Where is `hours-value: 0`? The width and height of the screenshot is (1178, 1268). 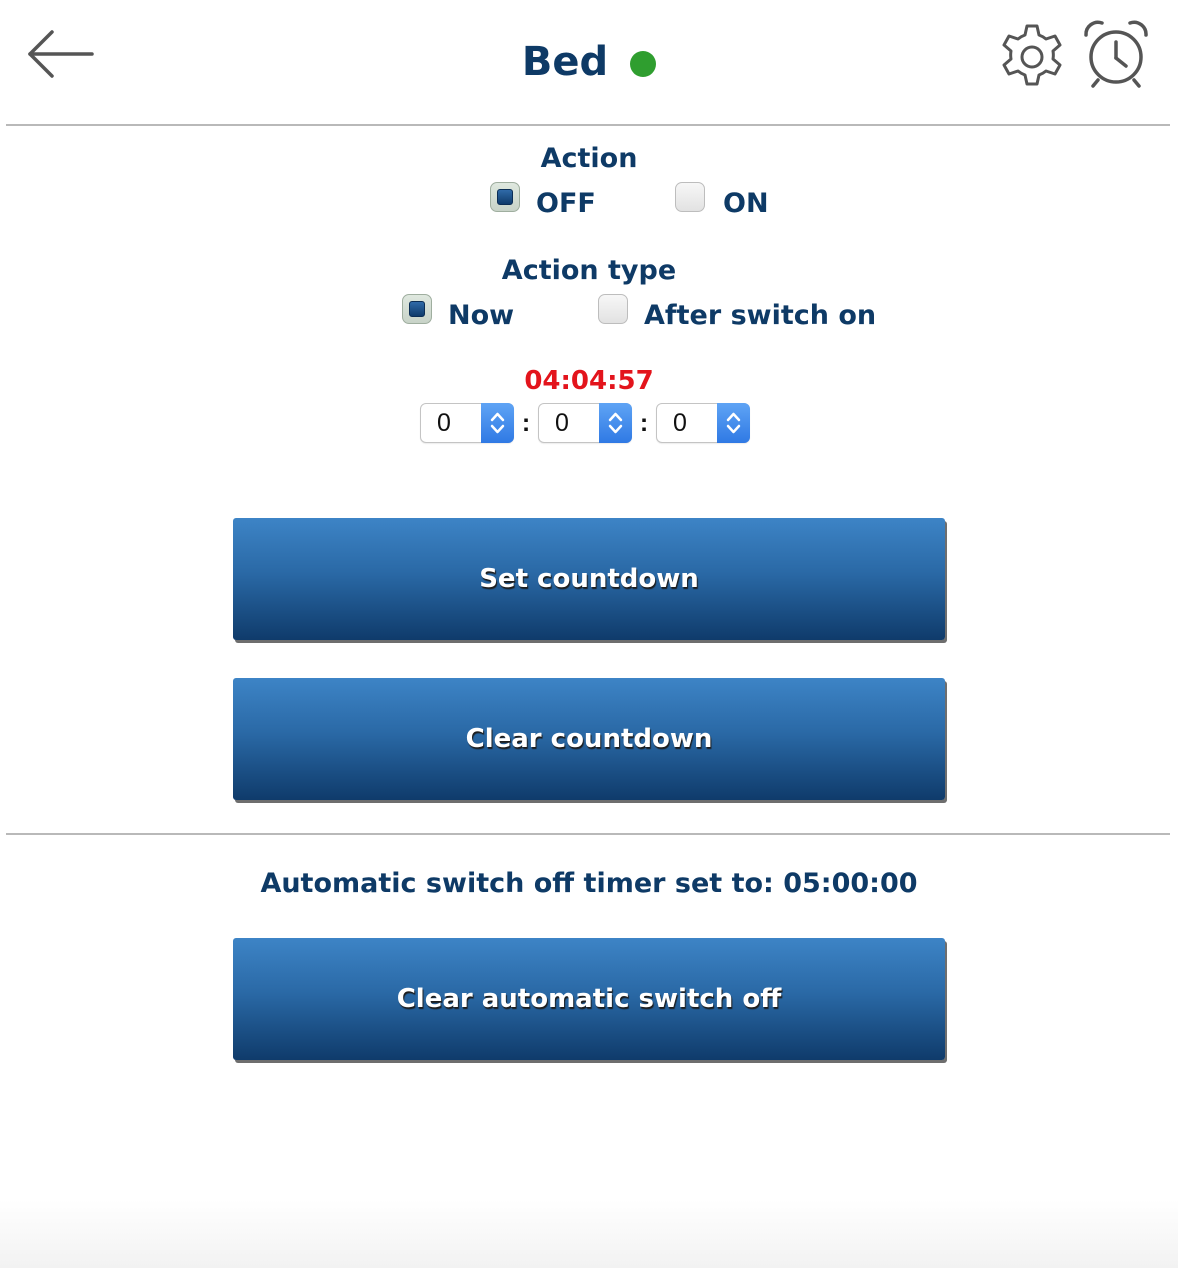 hours-value: 0 is located at coordinates (444, 423).